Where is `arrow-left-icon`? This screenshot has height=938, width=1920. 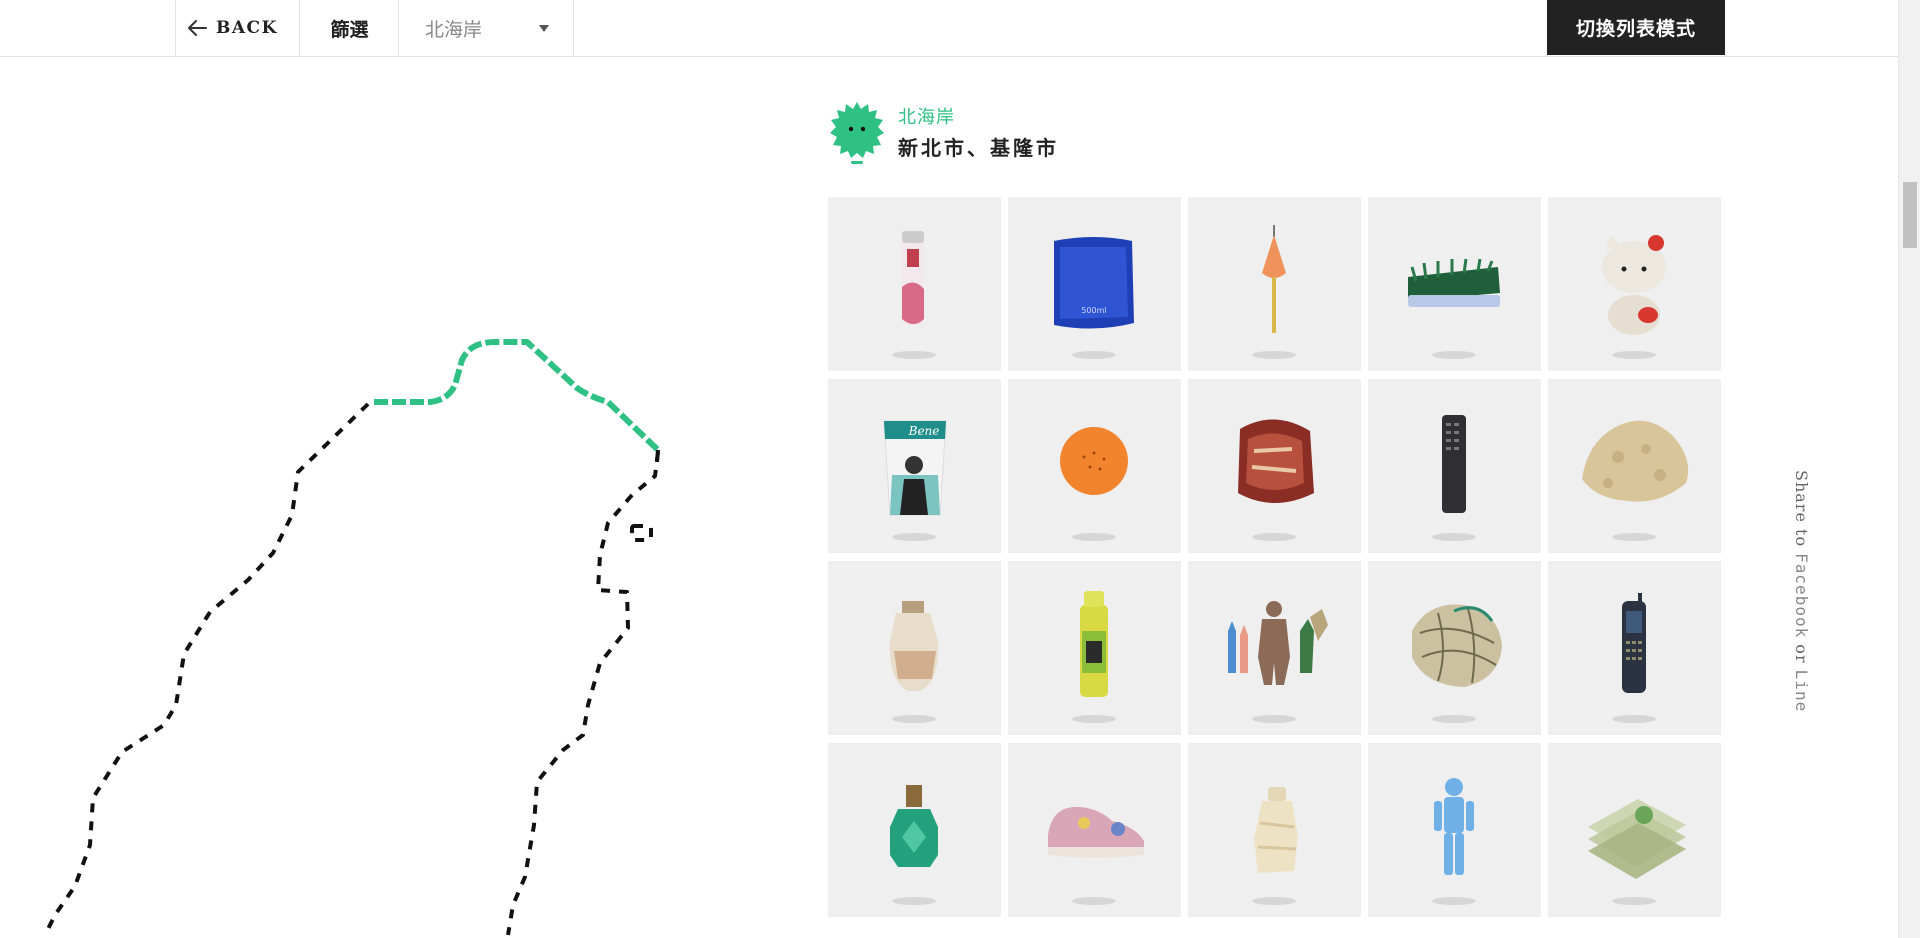 arrow-left-icon is located at coordinates (197, 28).